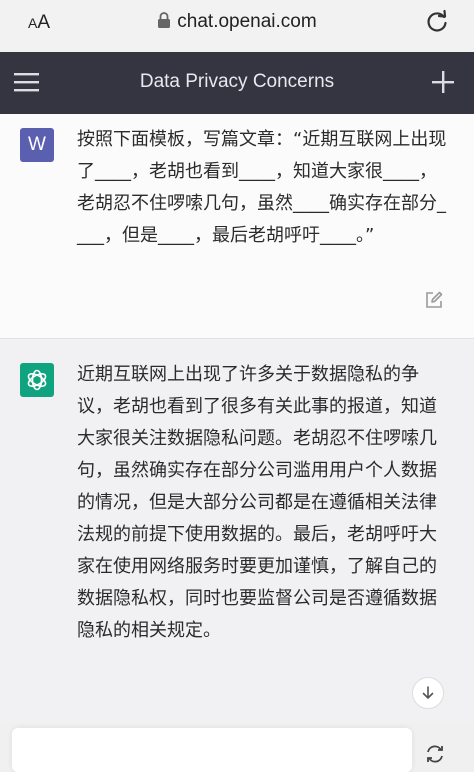  Describe the element at coordinates (428, 693) in the screenshot. I see `arrow-down-icon` at that location.